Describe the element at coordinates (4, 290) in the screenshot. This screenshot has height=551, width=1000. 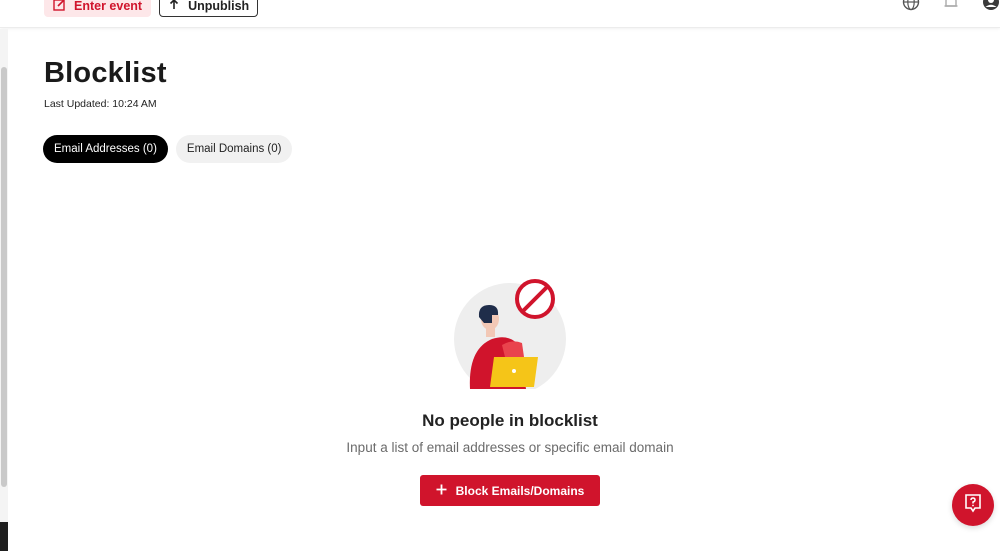
I see `vertical-scrollbar` at that location.